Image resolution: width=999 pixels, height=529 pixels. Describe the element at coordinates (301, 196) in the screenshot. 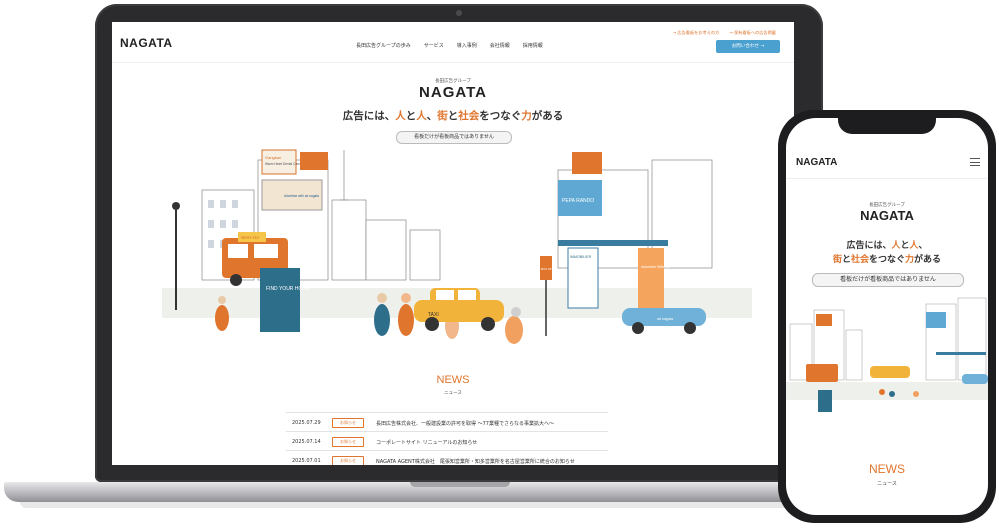

I see `svg-text: Advertise with ad nagata` at that location.